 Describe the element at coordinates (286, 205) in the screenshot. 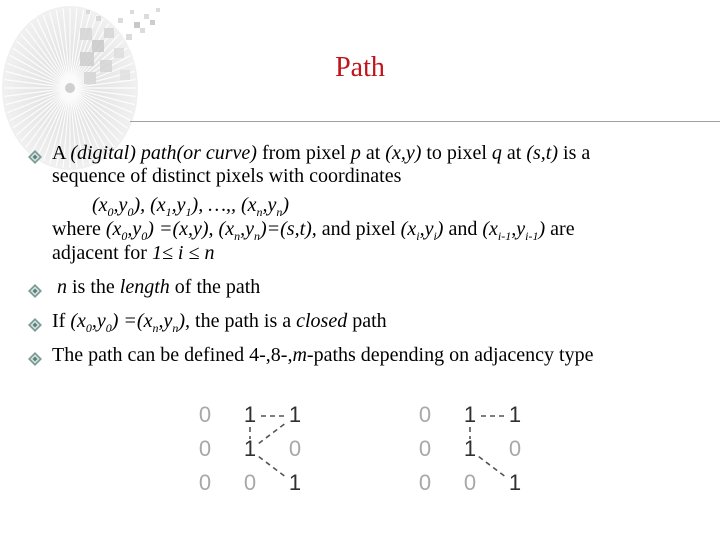

I see `text-segment: )` at that location.